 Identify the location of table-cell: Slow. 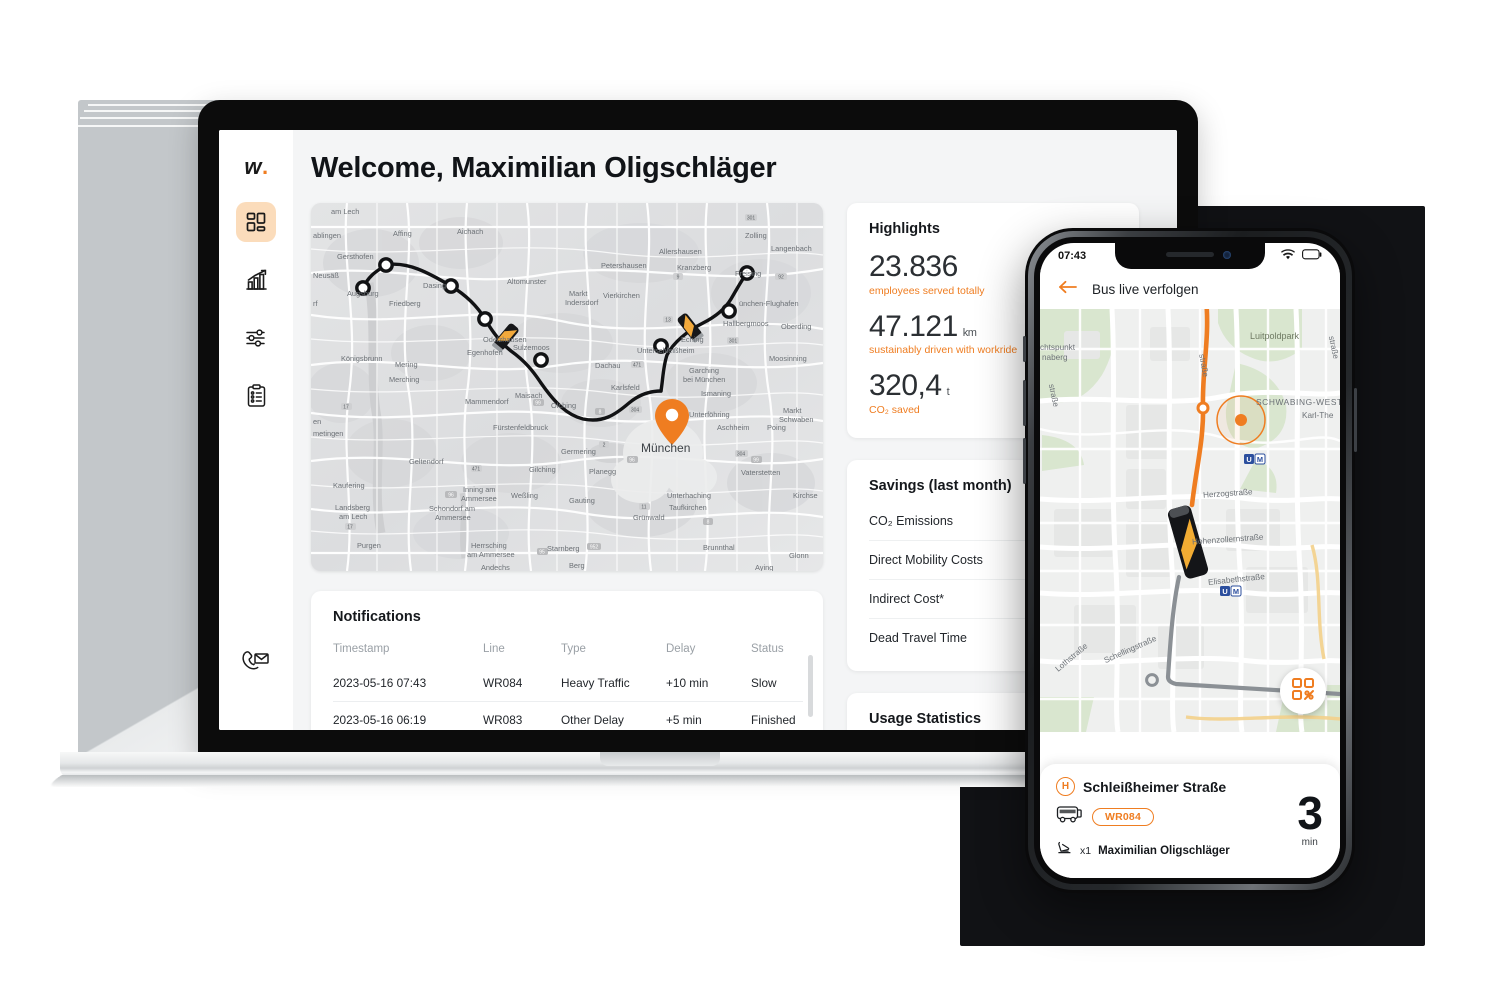
(764, 683).